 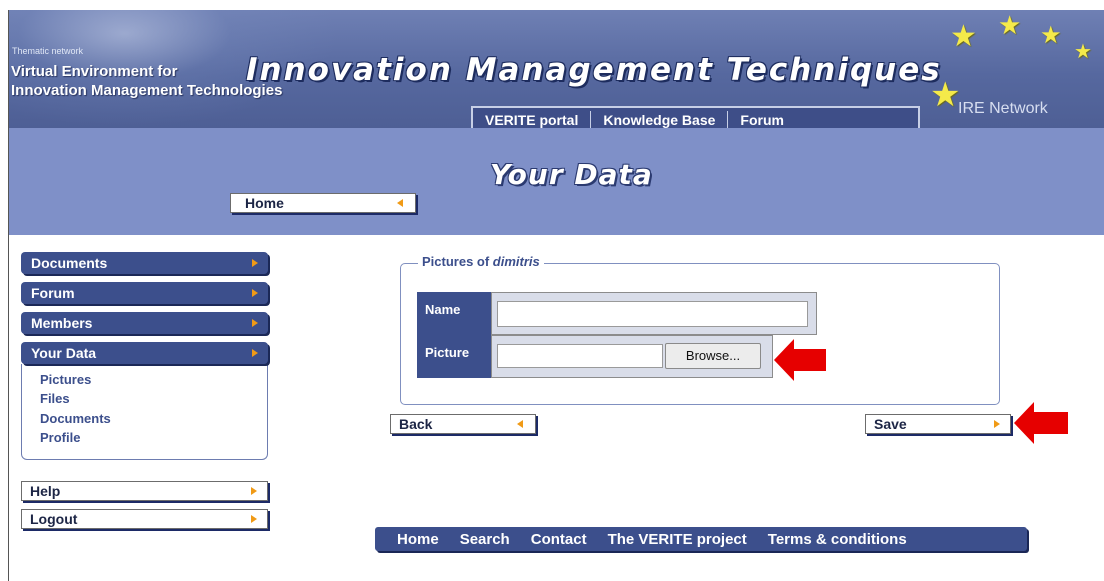 What do you see at coordinates (532, 120) in the screenshot?
I see `nav-verite-portal: VERITE portal` at bounding box center [532, 120].